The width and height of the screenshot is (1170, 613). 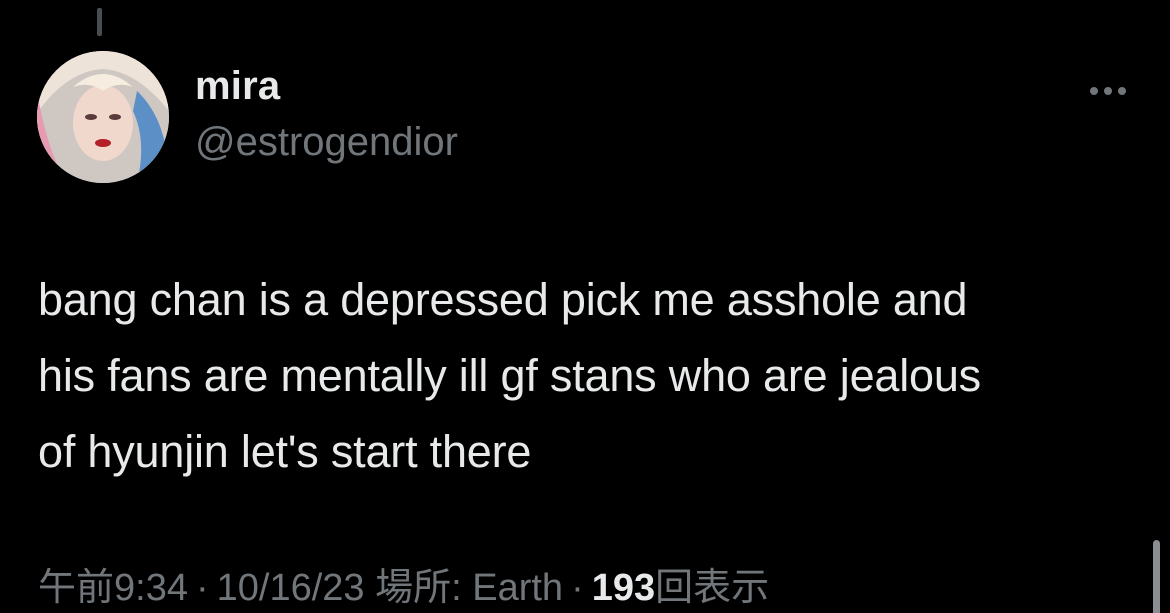 What do you see at coordinates (712, 588) in the screenshot?
I see `views-label: 回表示` at bounding box center [712, 588].